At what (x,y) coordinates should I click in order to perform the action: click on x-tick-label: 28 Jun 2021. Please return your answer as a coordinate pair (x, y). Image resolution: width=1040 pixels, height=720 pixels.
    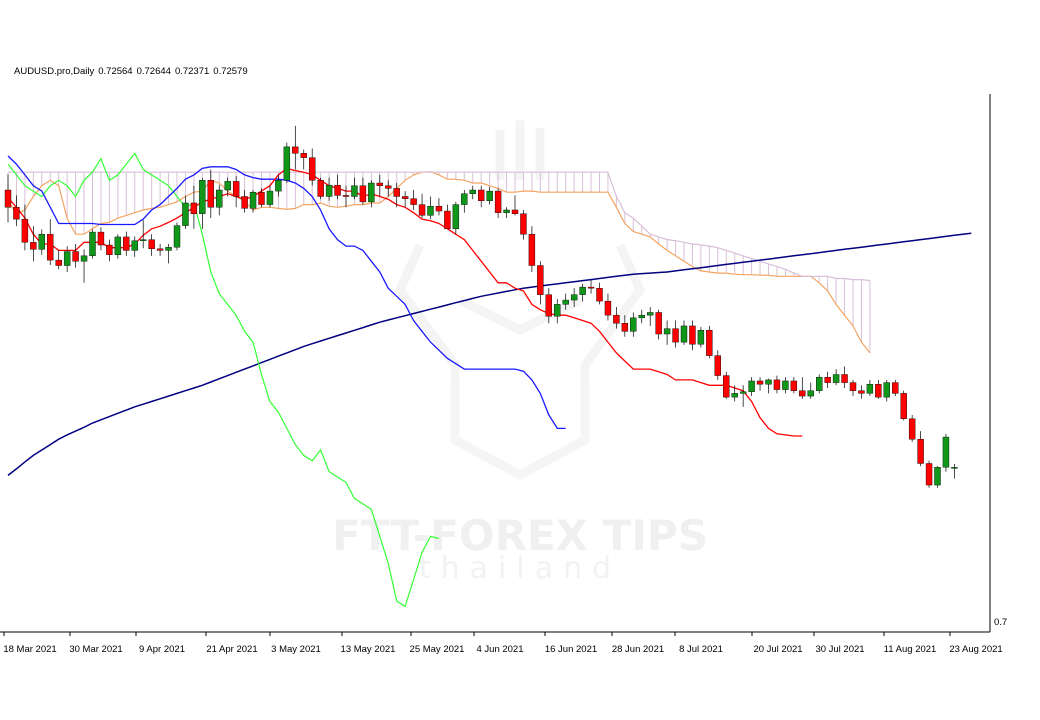
    Looking at the image, I should click on (638, 649).